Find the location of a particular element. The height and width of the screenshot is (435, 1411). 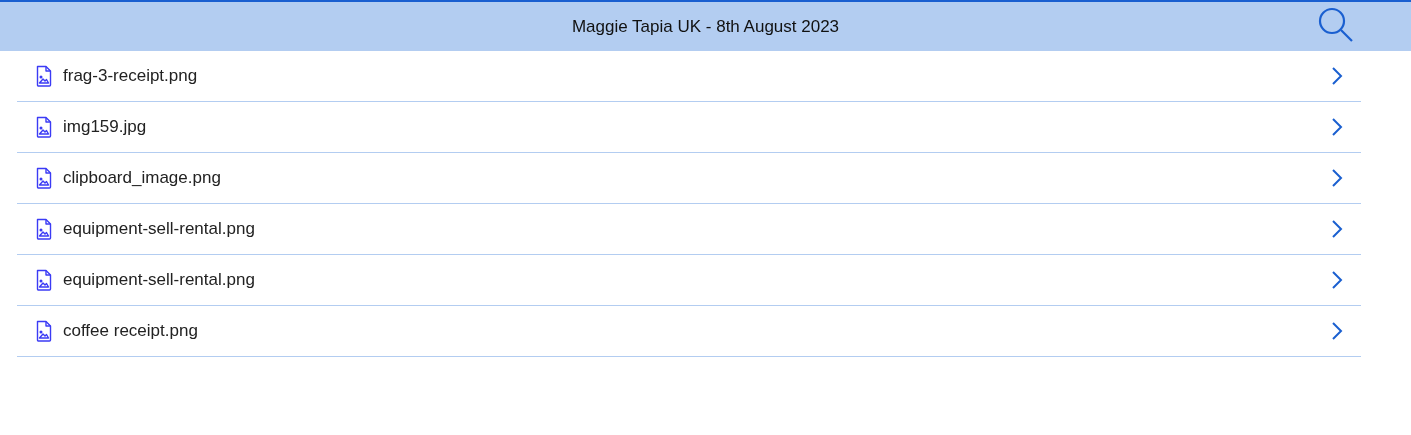

file-row: frag-3-receipt.png is located at coordinates (689, 76).